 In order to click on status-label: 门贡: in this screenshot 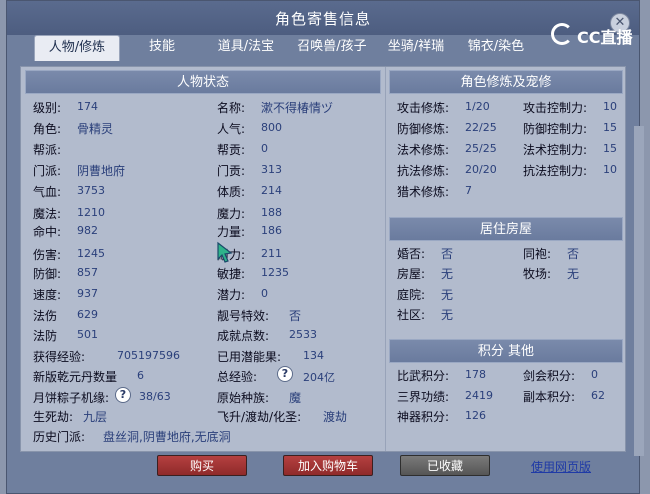, I will do `click(231, 171)`.